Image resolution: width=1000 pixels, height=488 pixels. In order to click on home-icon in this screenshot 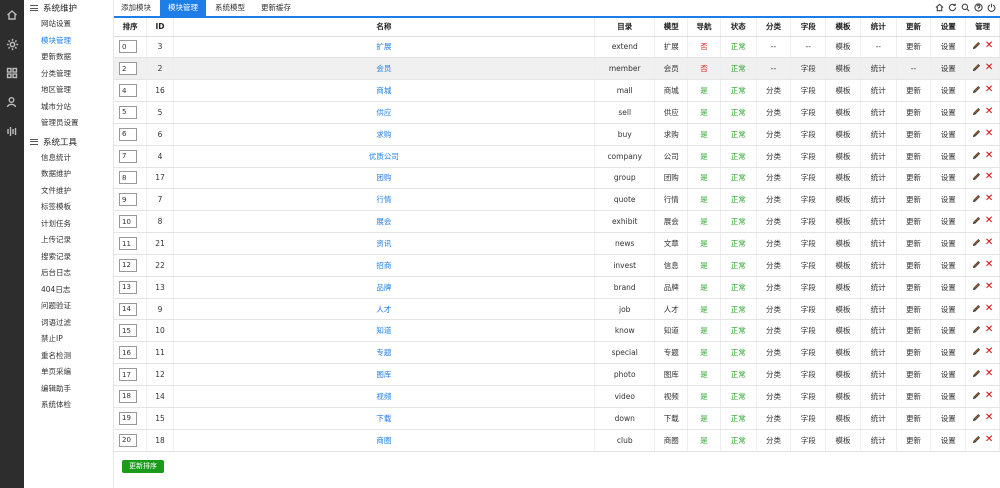, I will do `click(939, 7)`.